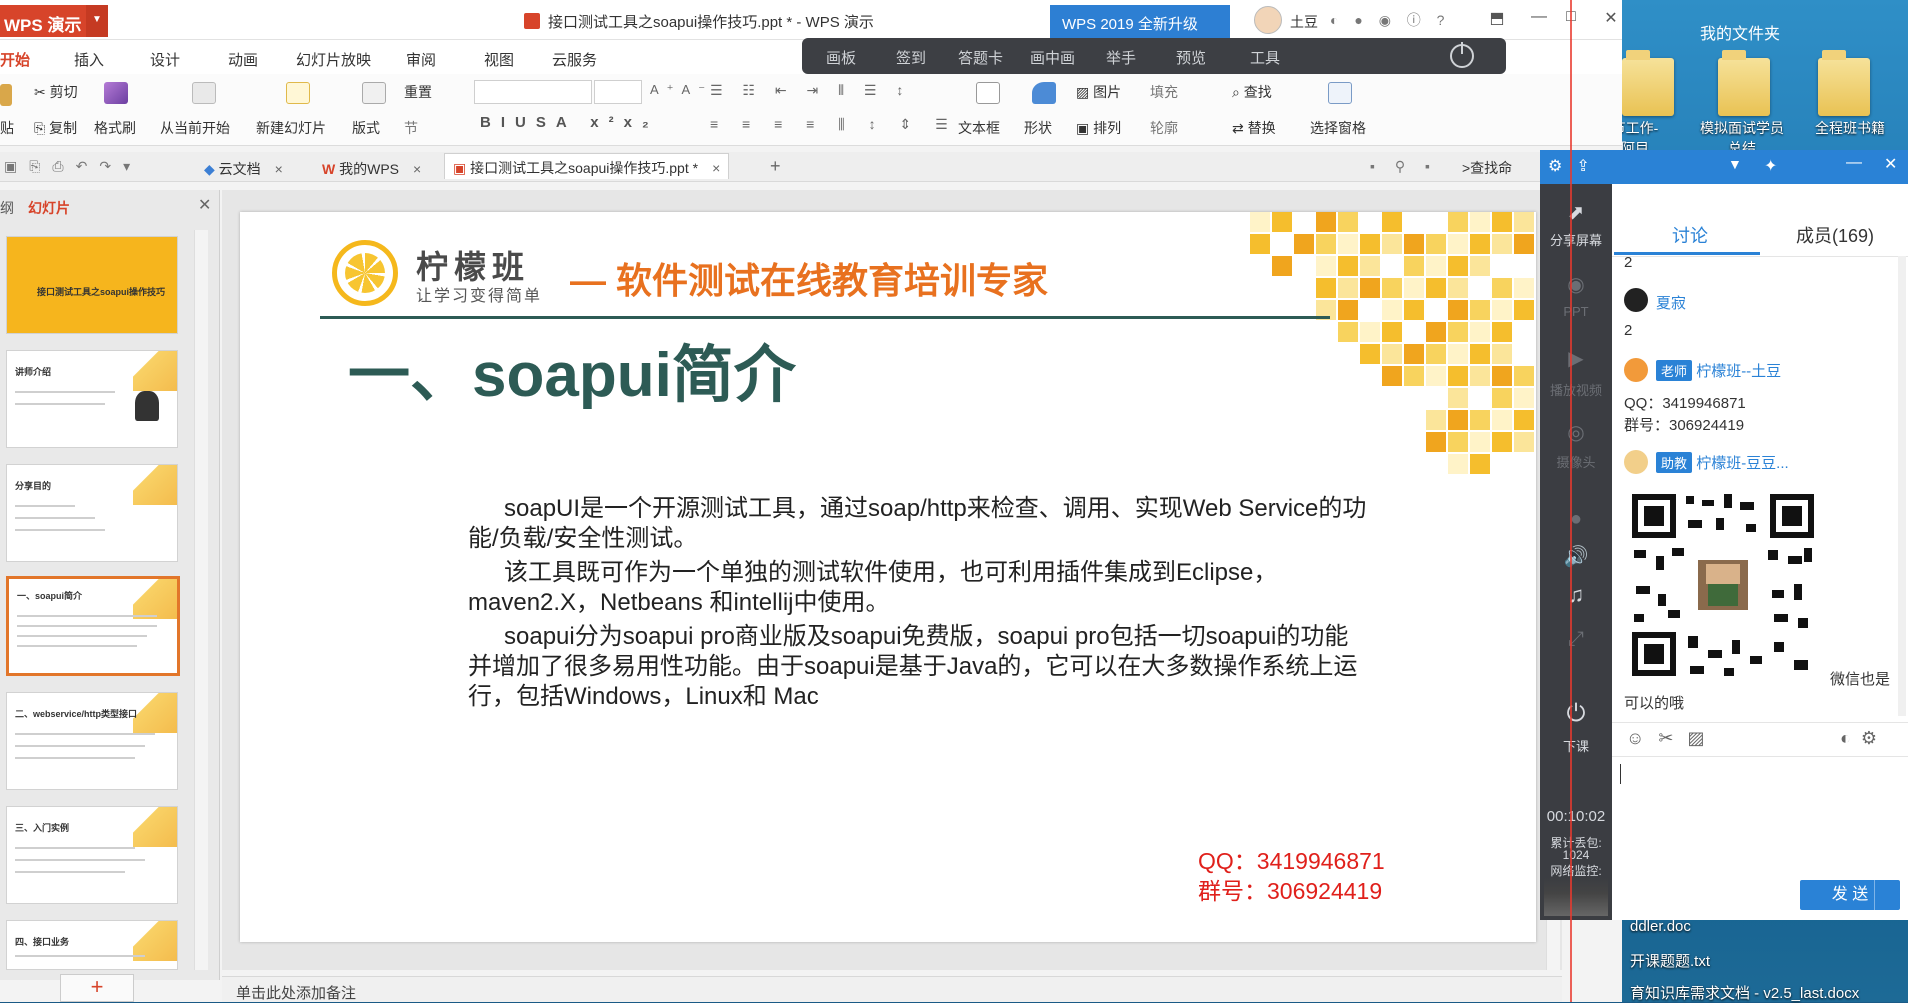 This screenshot has height=1003, width=1908. What do you see at coordinates (371, 168) in the screenshot?
I see `doc-tab-mywps: W 我的WPS ×` at bounding box center [371, 168].